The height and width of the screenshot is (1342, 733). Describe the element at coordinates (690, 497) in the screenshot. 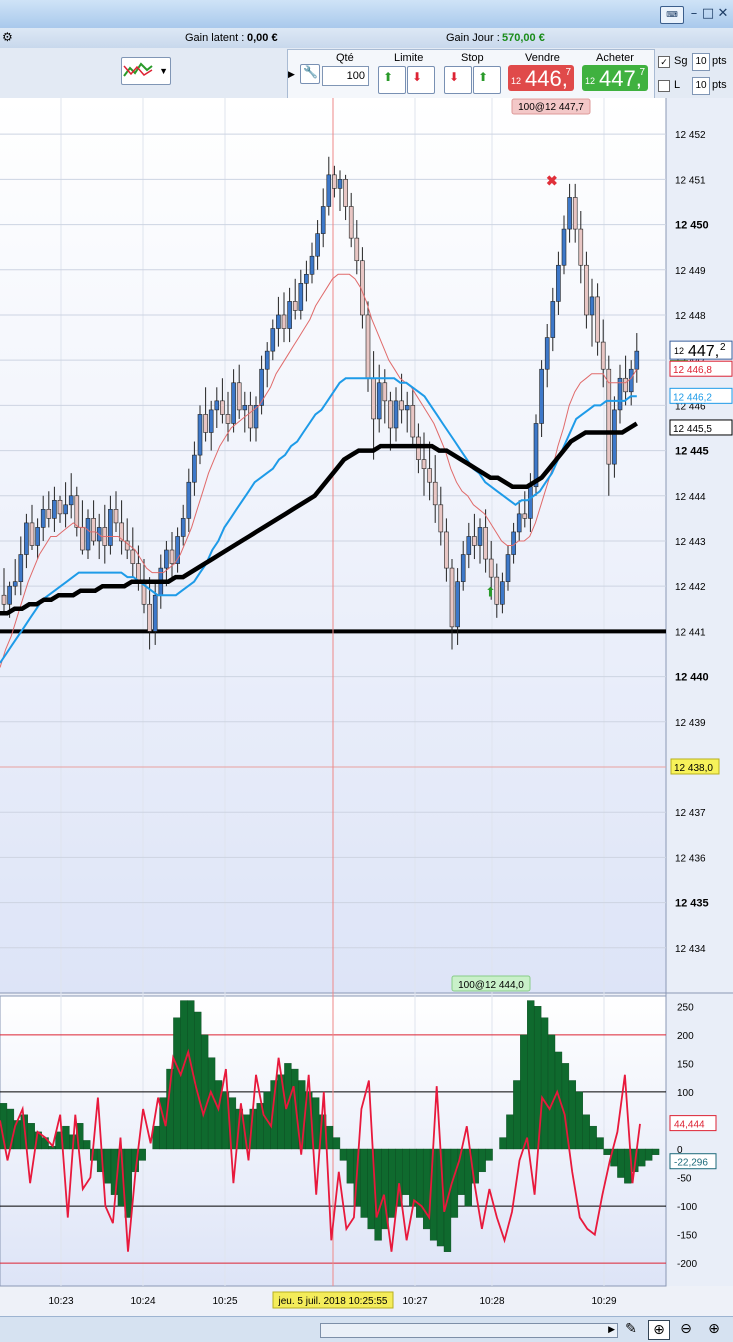

I see `price-tick-label: 12 444` at that location.